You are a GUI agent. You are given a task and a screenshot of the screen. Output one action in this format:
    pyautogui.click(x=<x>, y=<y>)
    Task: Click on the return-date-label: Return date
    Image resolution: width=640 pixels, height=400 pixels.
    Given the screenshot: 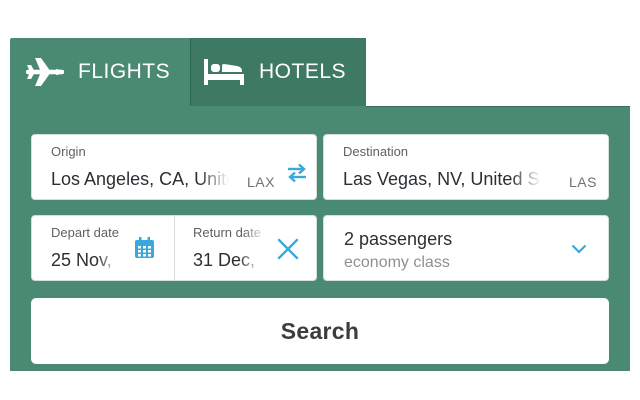 What is the action you would take?
    pyautogui.click(x=230, y=232)
    